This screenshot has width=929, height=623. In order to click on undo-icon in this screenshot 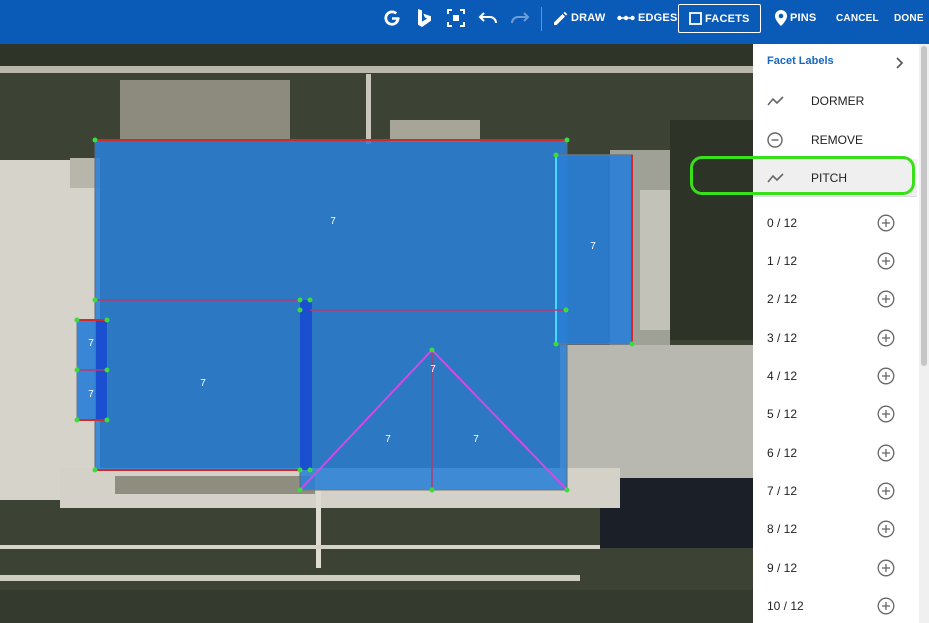, I will do `click(487, 18)`.